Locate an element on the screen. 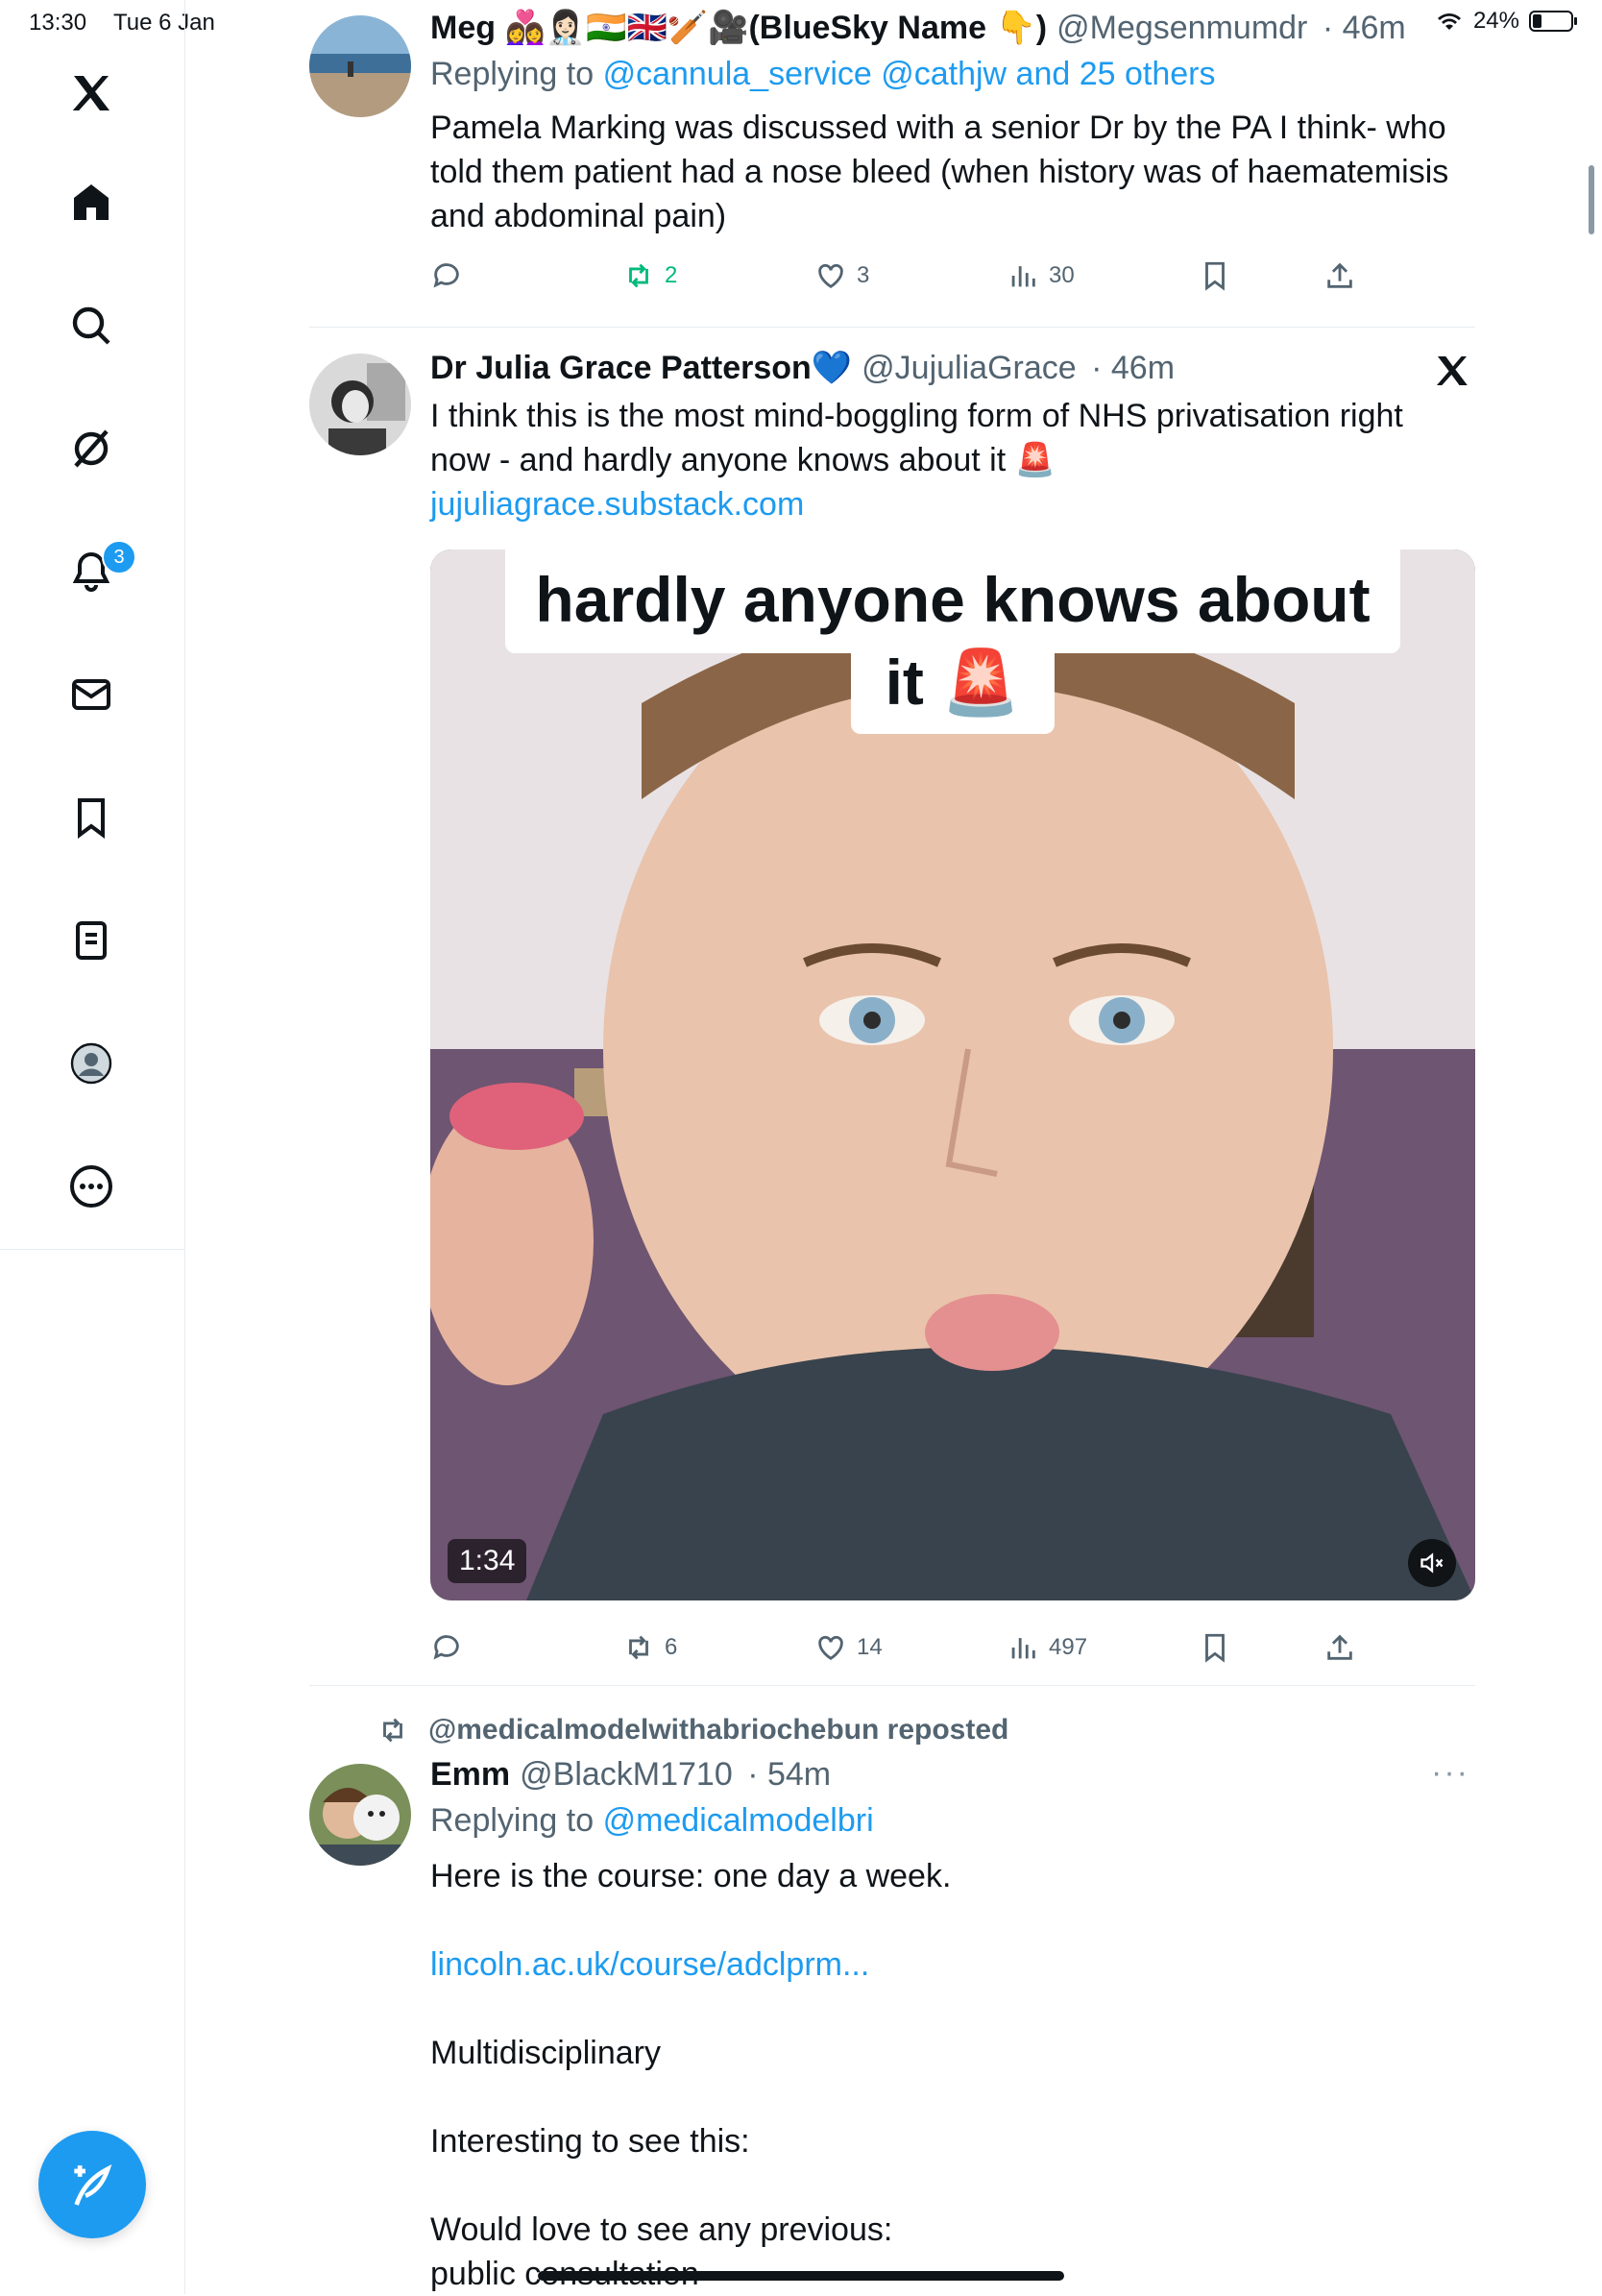 This screenshot has width=1602, height=2296. repost-label: @medicalmodelwithabriochebun reposted is located at coordinates (718, 1730).